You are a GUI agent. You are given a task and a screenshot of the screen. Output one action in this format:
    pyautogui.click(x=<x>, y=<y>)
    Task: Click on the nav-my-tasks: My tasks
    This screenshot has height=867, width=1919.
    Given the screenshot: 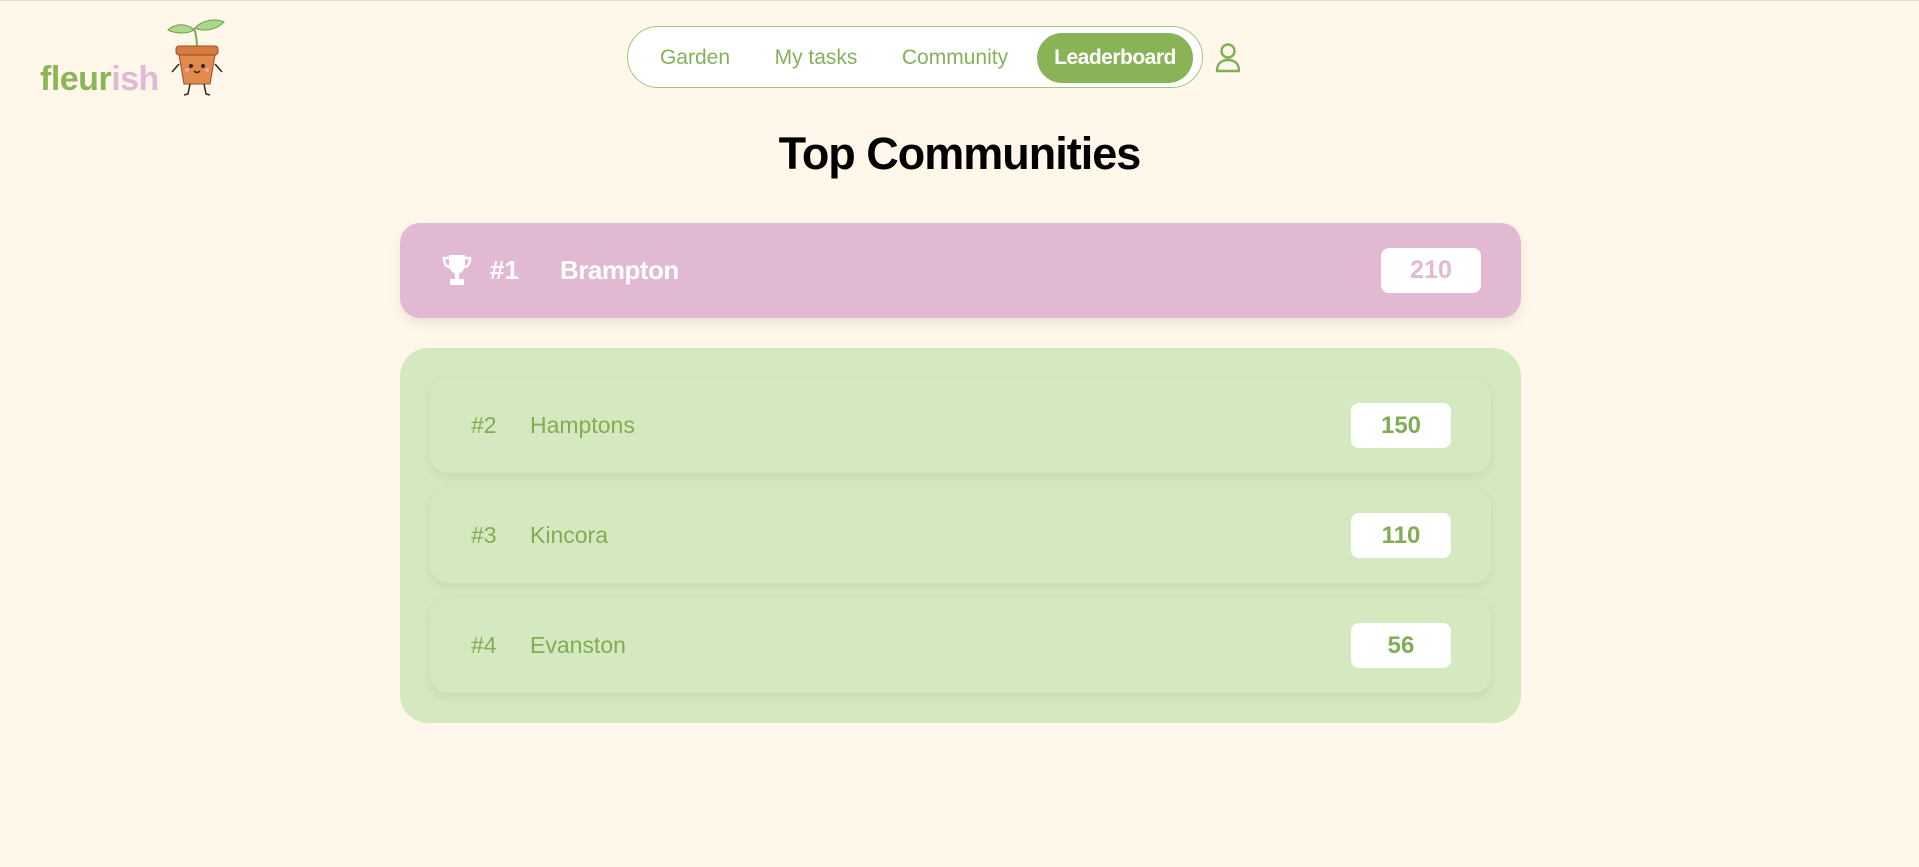 What is the action you would take?
    pyautogui.click(x=816, y=58)
    